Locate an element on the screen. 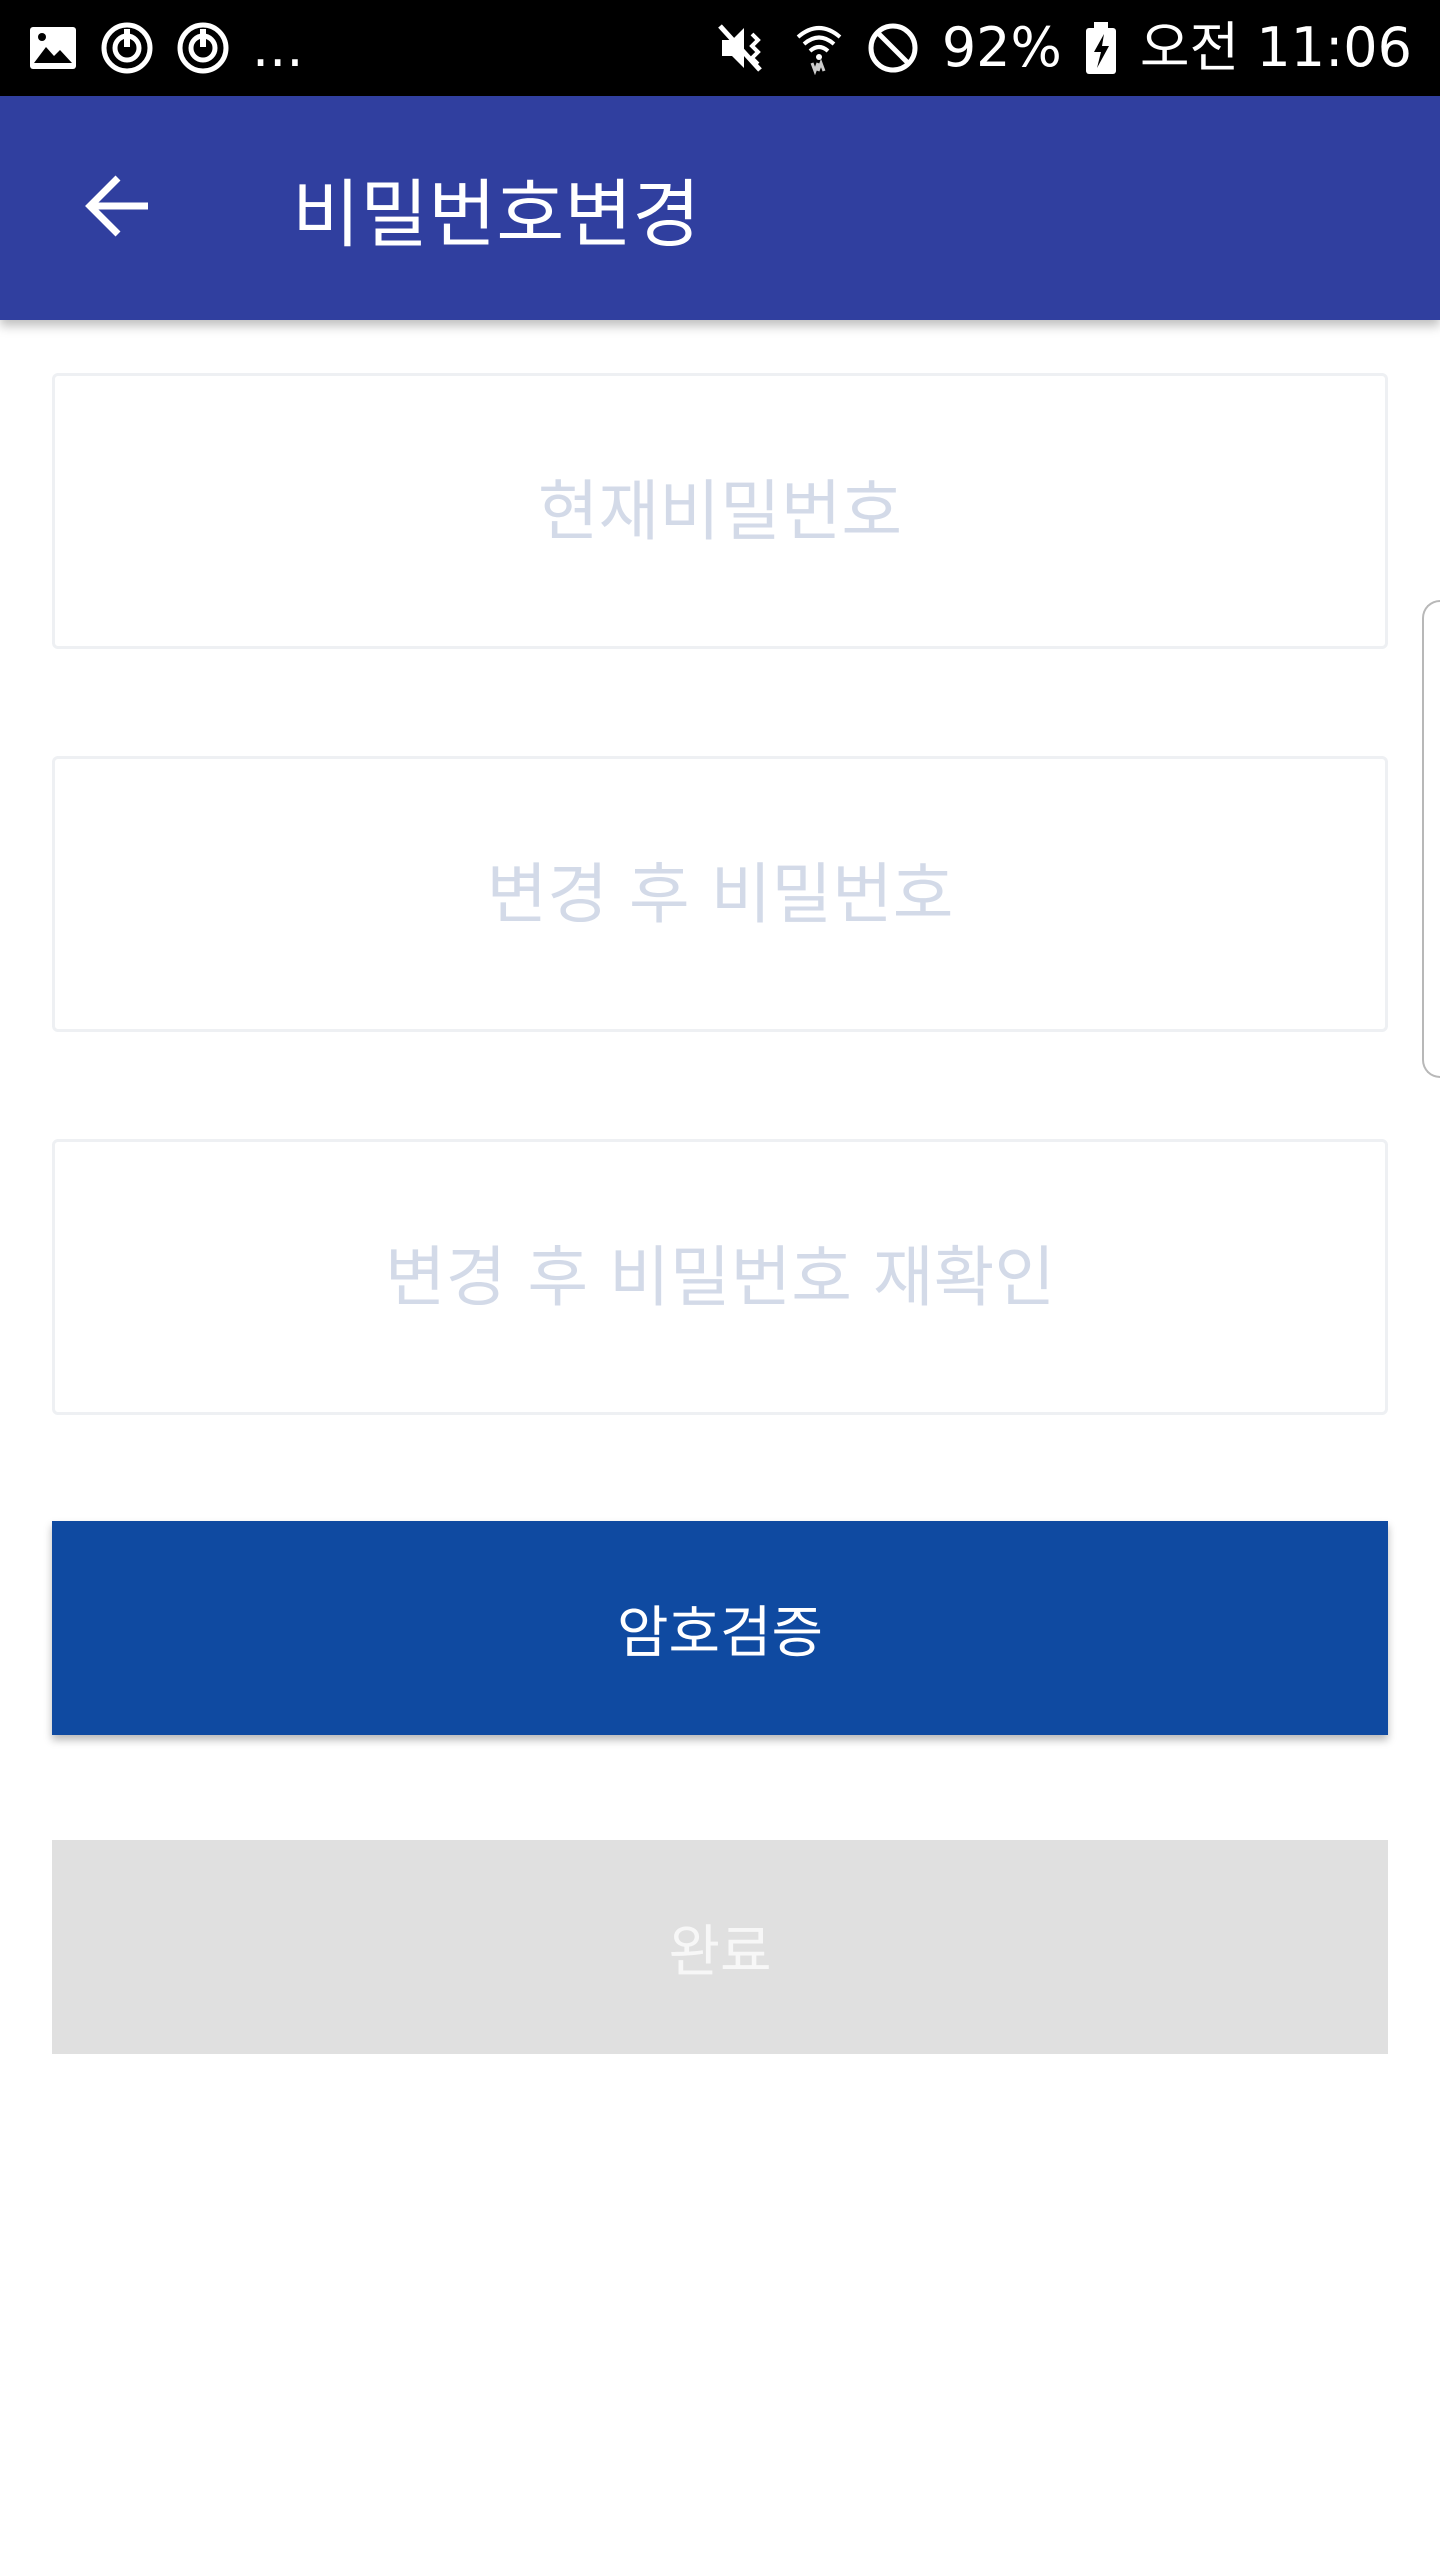  mute-vibrate-icon is located at coordinates (744, 48).